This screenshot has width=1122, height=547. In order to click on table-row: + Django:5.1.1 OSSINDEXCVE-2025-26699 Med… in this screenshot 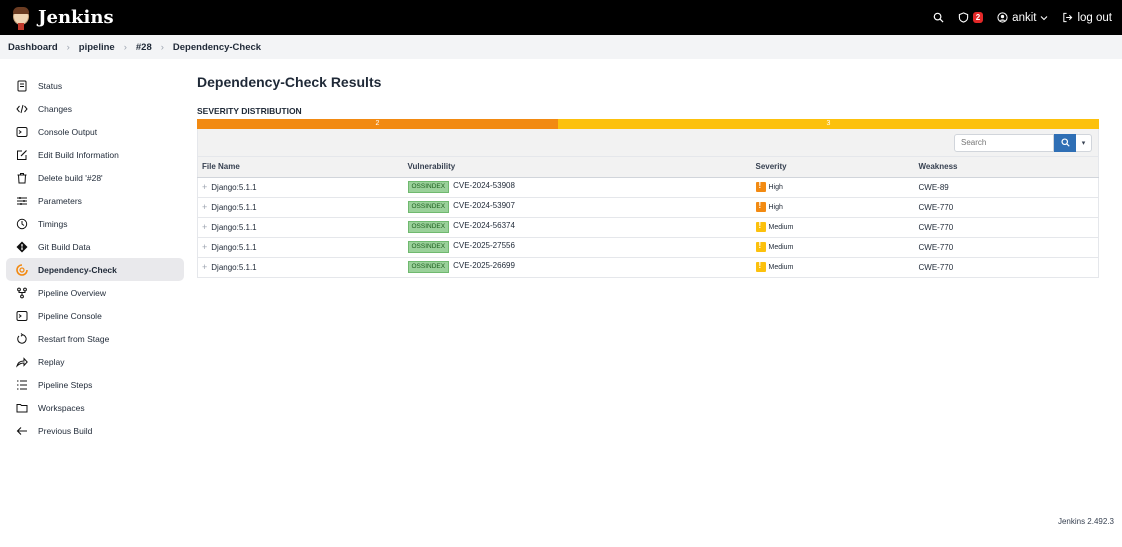, I will do `click(648, 267)`.